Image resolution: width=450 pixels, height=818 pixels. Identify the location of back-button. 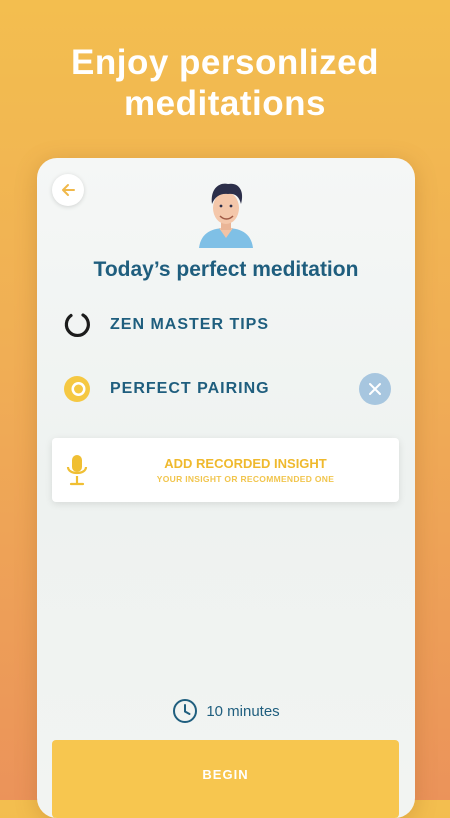
(68, 190).